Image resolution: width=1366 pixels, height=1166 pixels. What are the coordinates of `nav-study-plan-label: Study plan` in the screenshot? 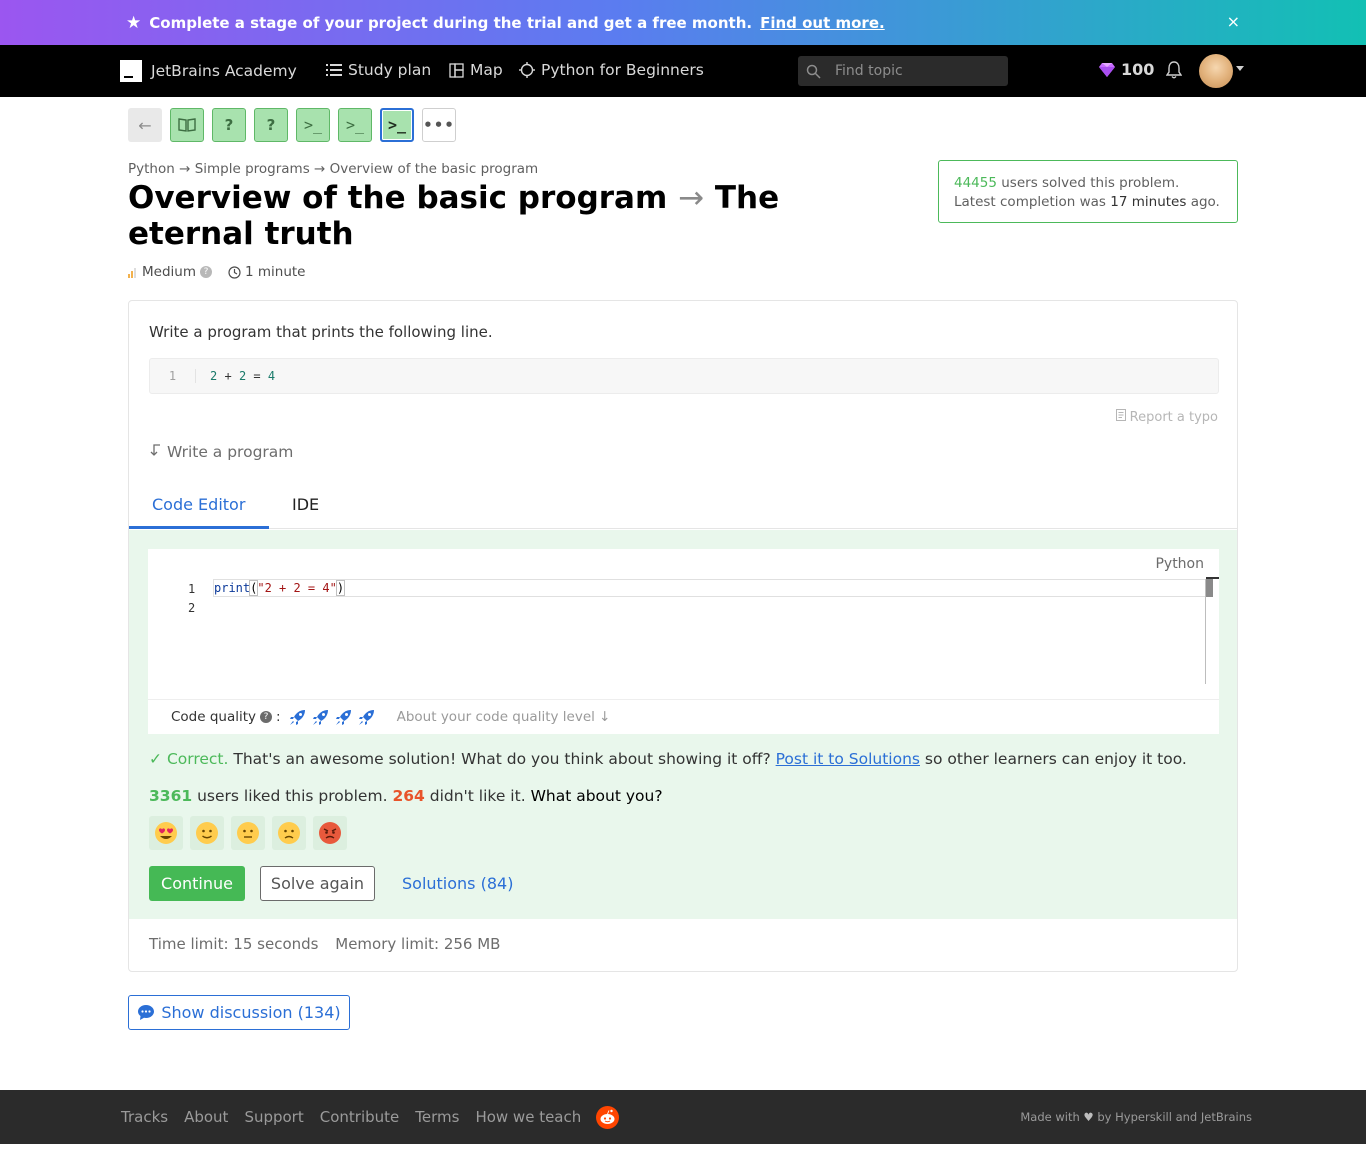 It's located at (390, 70).